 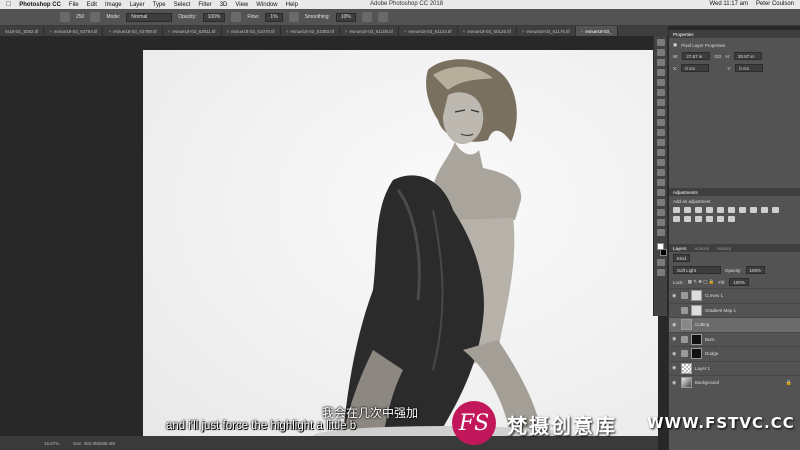 I want to click on color-lookup-icon, so click(x=676, y=219).